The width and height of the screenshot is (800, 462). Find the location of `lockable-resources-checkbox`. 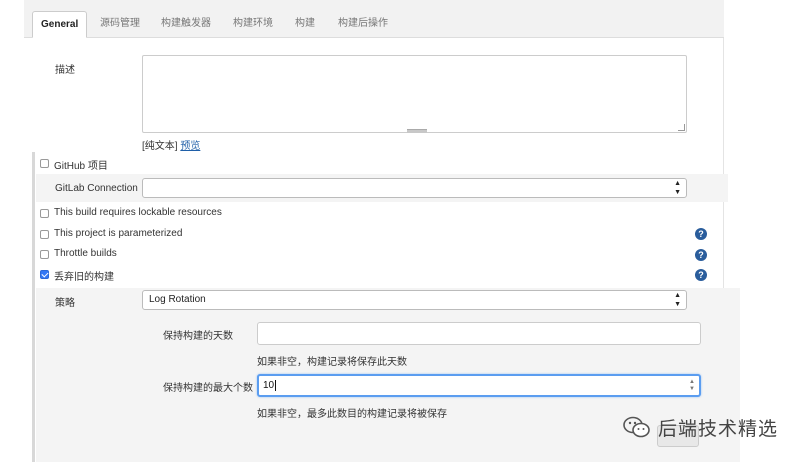

lockable-resources-checkbox is located at coordinates (44, 213).